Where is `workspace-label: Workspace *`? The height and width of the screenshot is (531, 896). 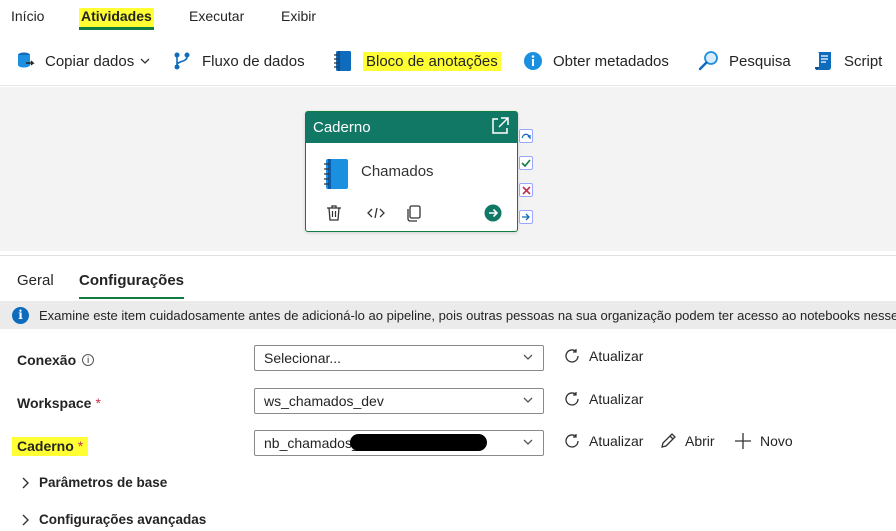 workspace-label: Workspace * is located at coordinates (59, 403).